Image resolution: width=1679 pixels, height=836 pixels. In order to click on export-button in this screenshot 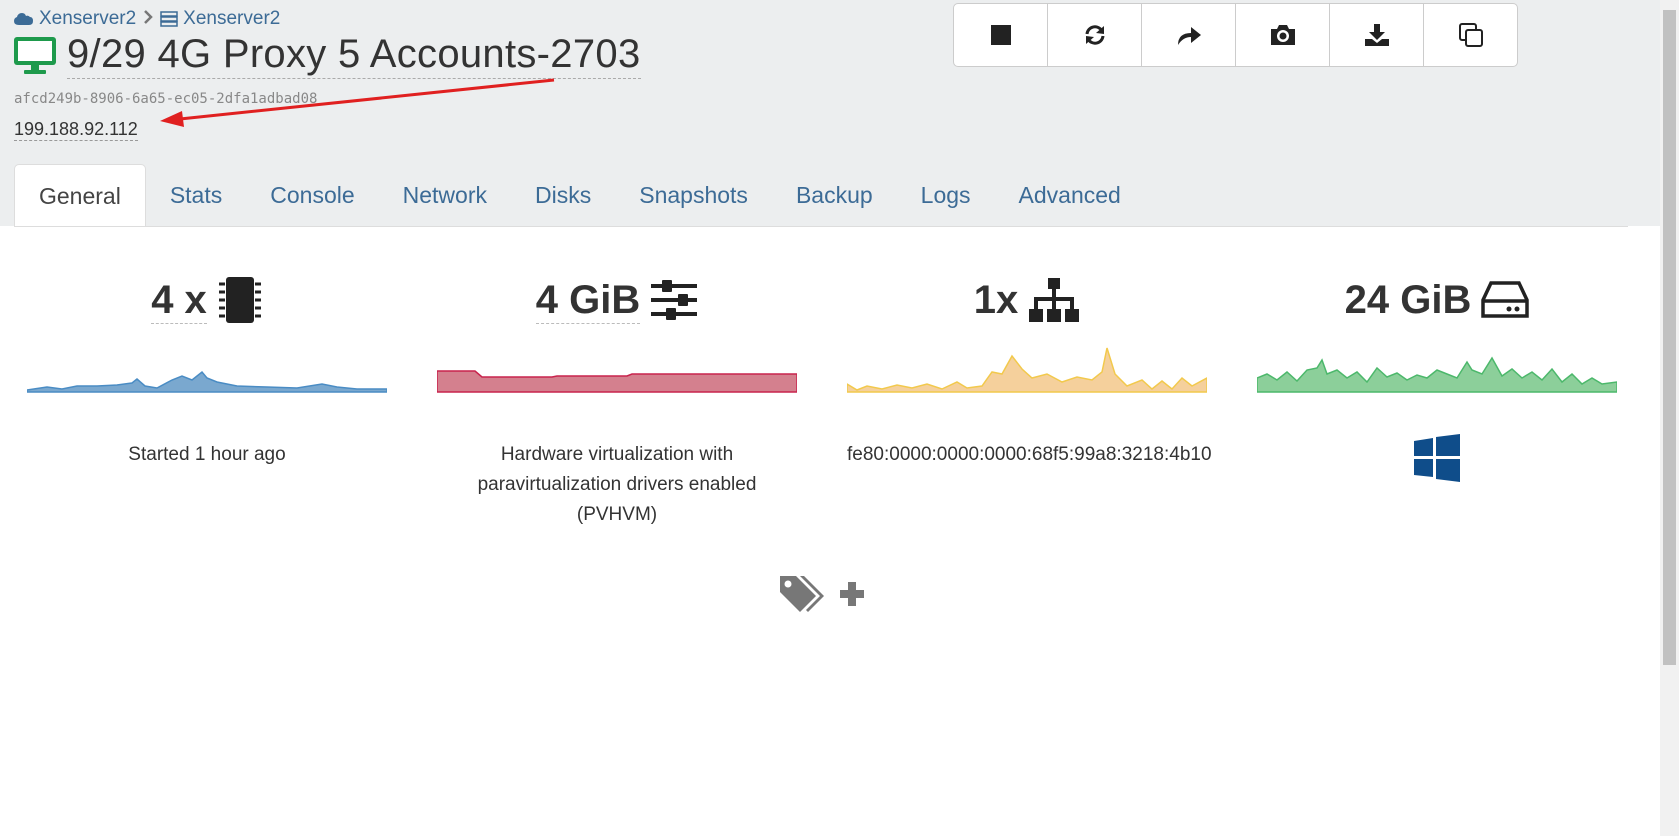, I will do `click(1377, 35)`.